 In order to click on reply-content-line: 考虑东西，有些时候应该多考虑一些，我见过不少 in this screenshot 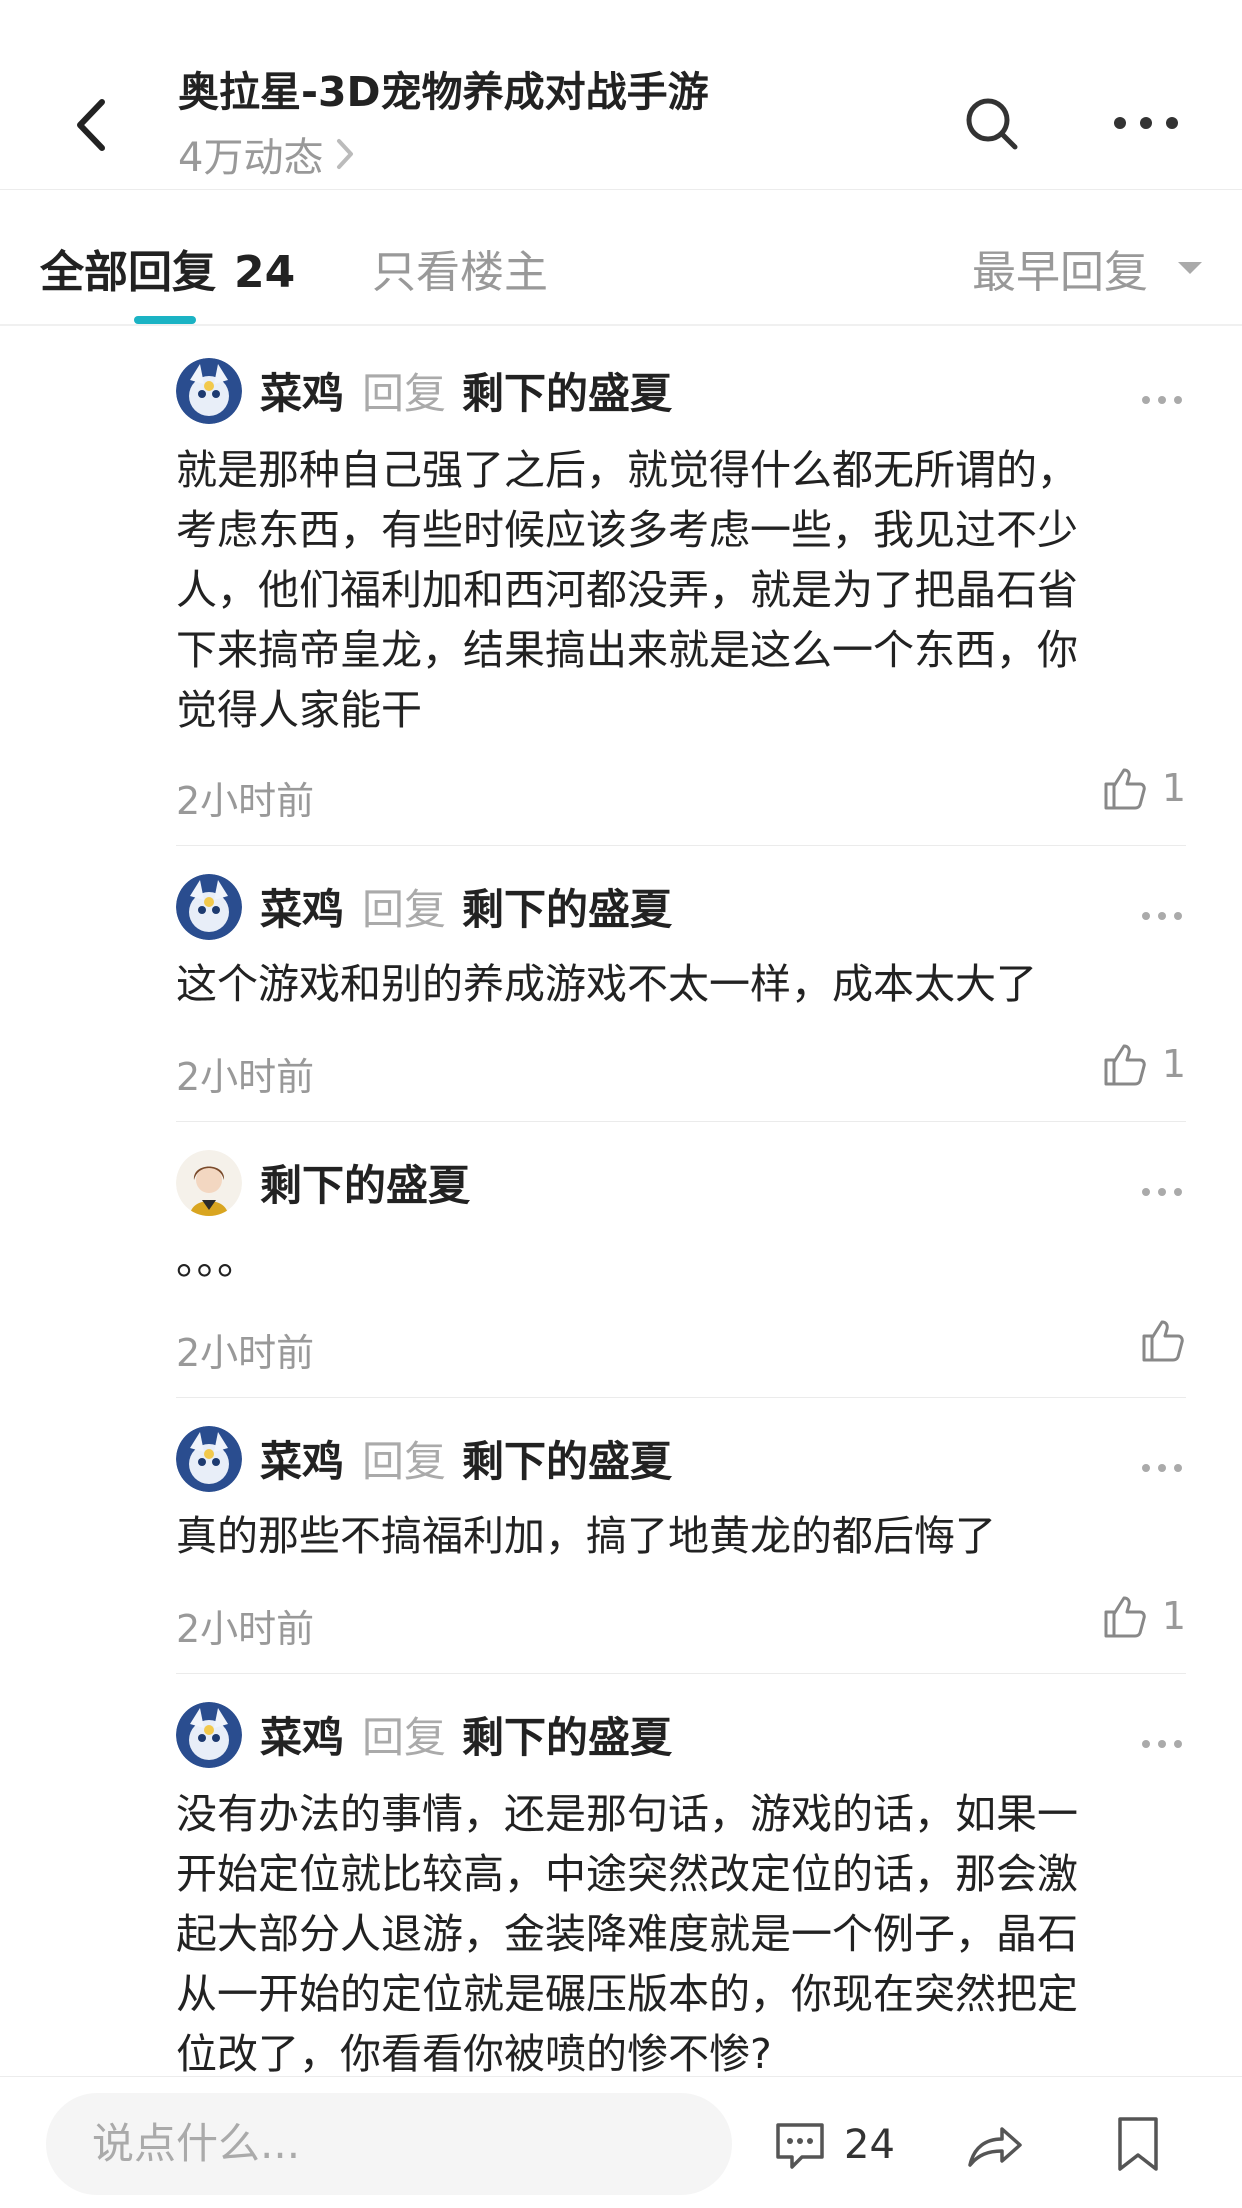, I will do `click(627, 530)`.